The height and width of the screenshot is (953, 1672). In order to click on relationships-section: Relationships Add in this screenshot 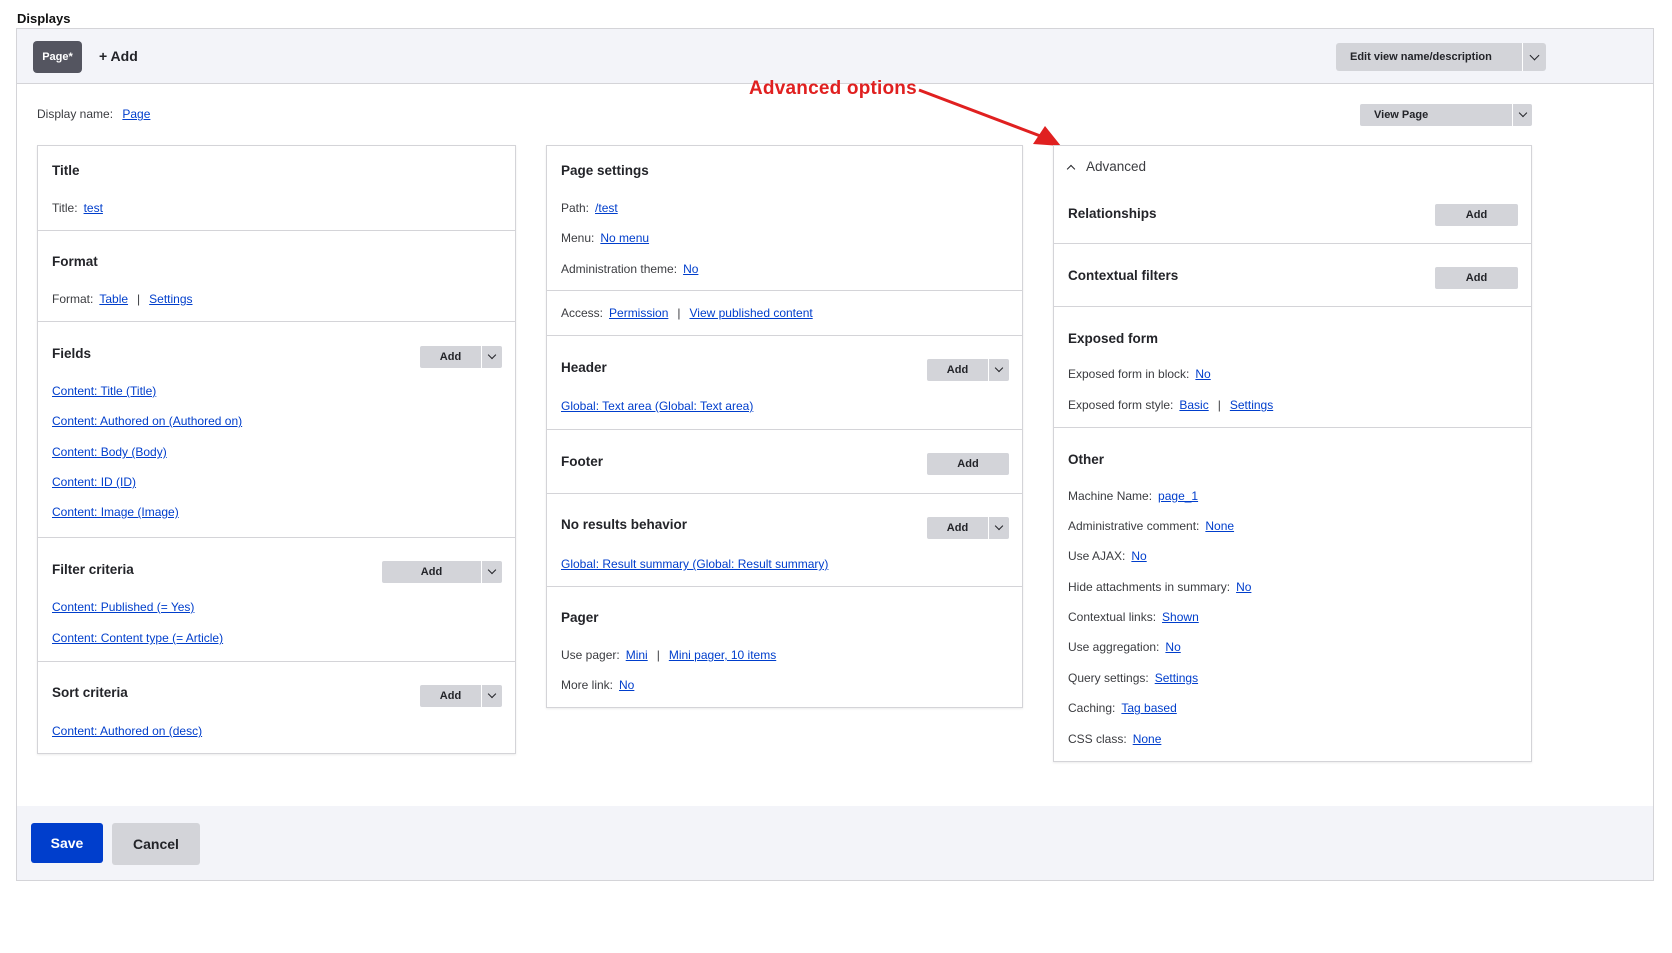, I will do `click(1292, 214)`.